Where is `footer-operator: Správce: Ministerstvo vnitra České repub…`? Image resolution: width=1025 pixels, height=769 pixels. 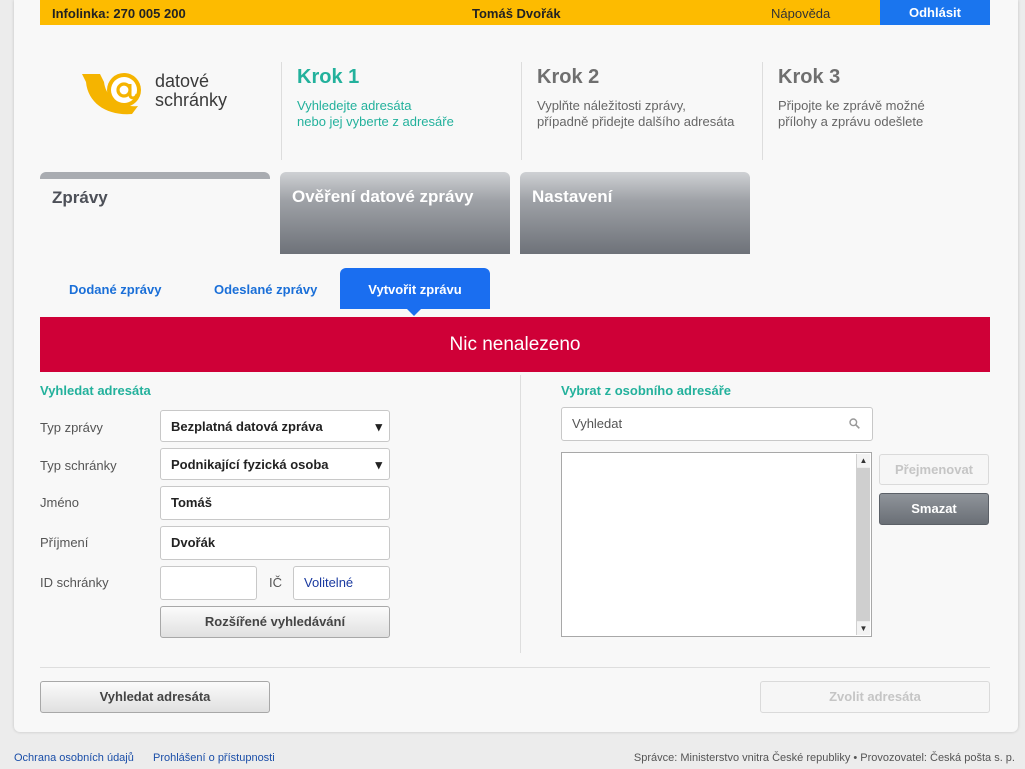
footer-operator: Správce: Ministerstvo vnitra České repub… is located at coordinates (824, 758).